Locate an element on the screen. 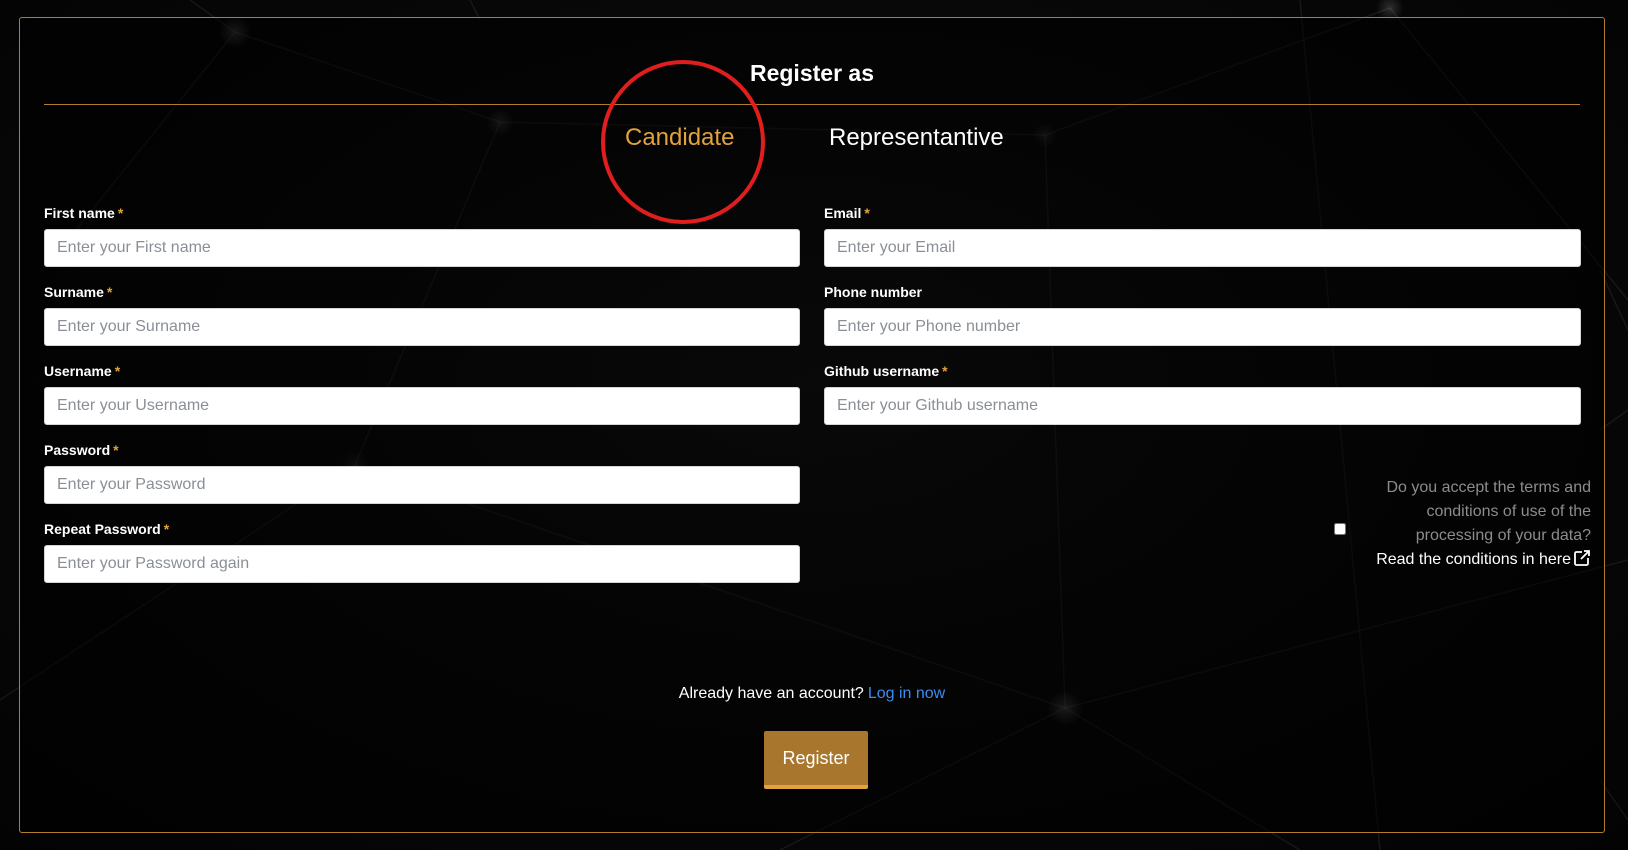 This screenshot has width=1628, height=850. terms-line: conditions of use of the is located at coordinates (1508, 511).